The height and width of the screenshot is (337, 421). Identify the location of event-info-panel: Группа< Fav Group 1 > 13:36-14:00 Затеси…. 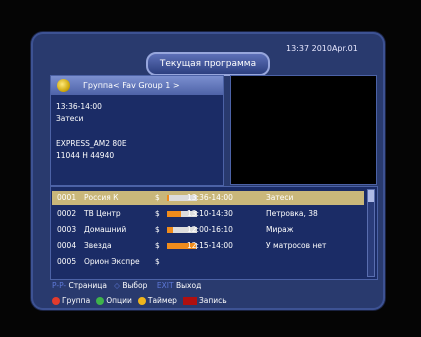
(137, 130).